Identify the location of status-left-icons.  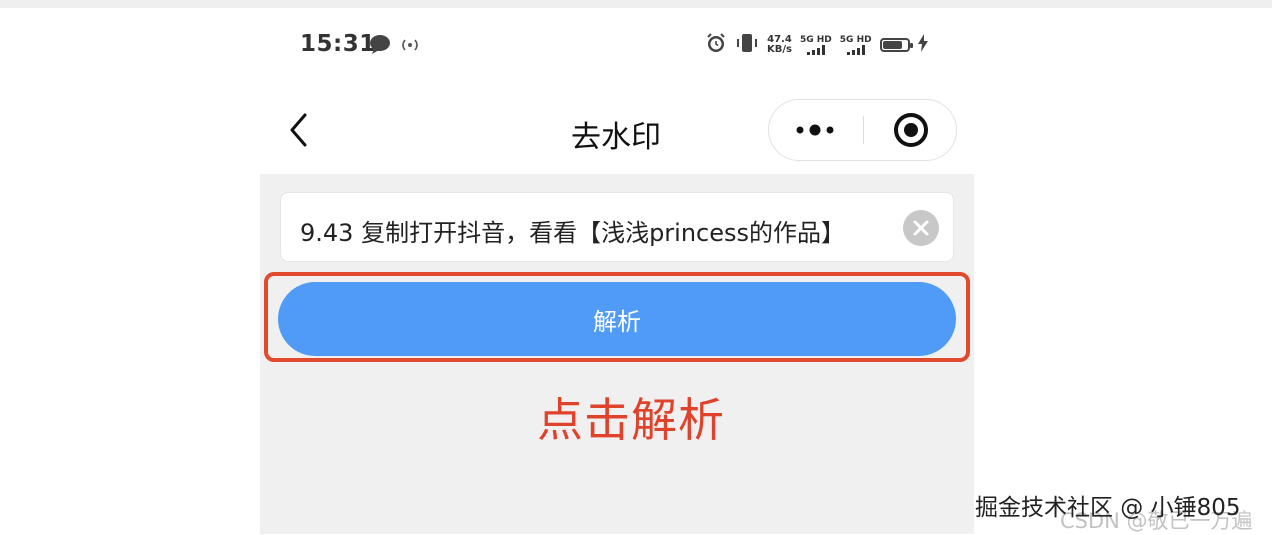
(395, 46).